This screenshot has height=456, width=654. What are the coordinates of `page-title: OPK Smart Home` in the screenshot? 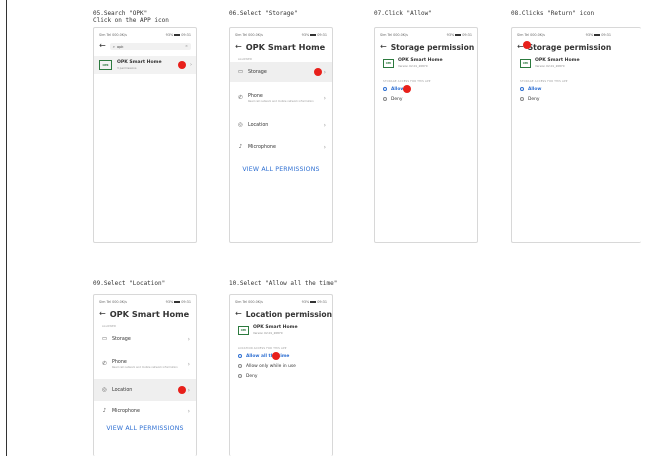 It's located at (149, 314).